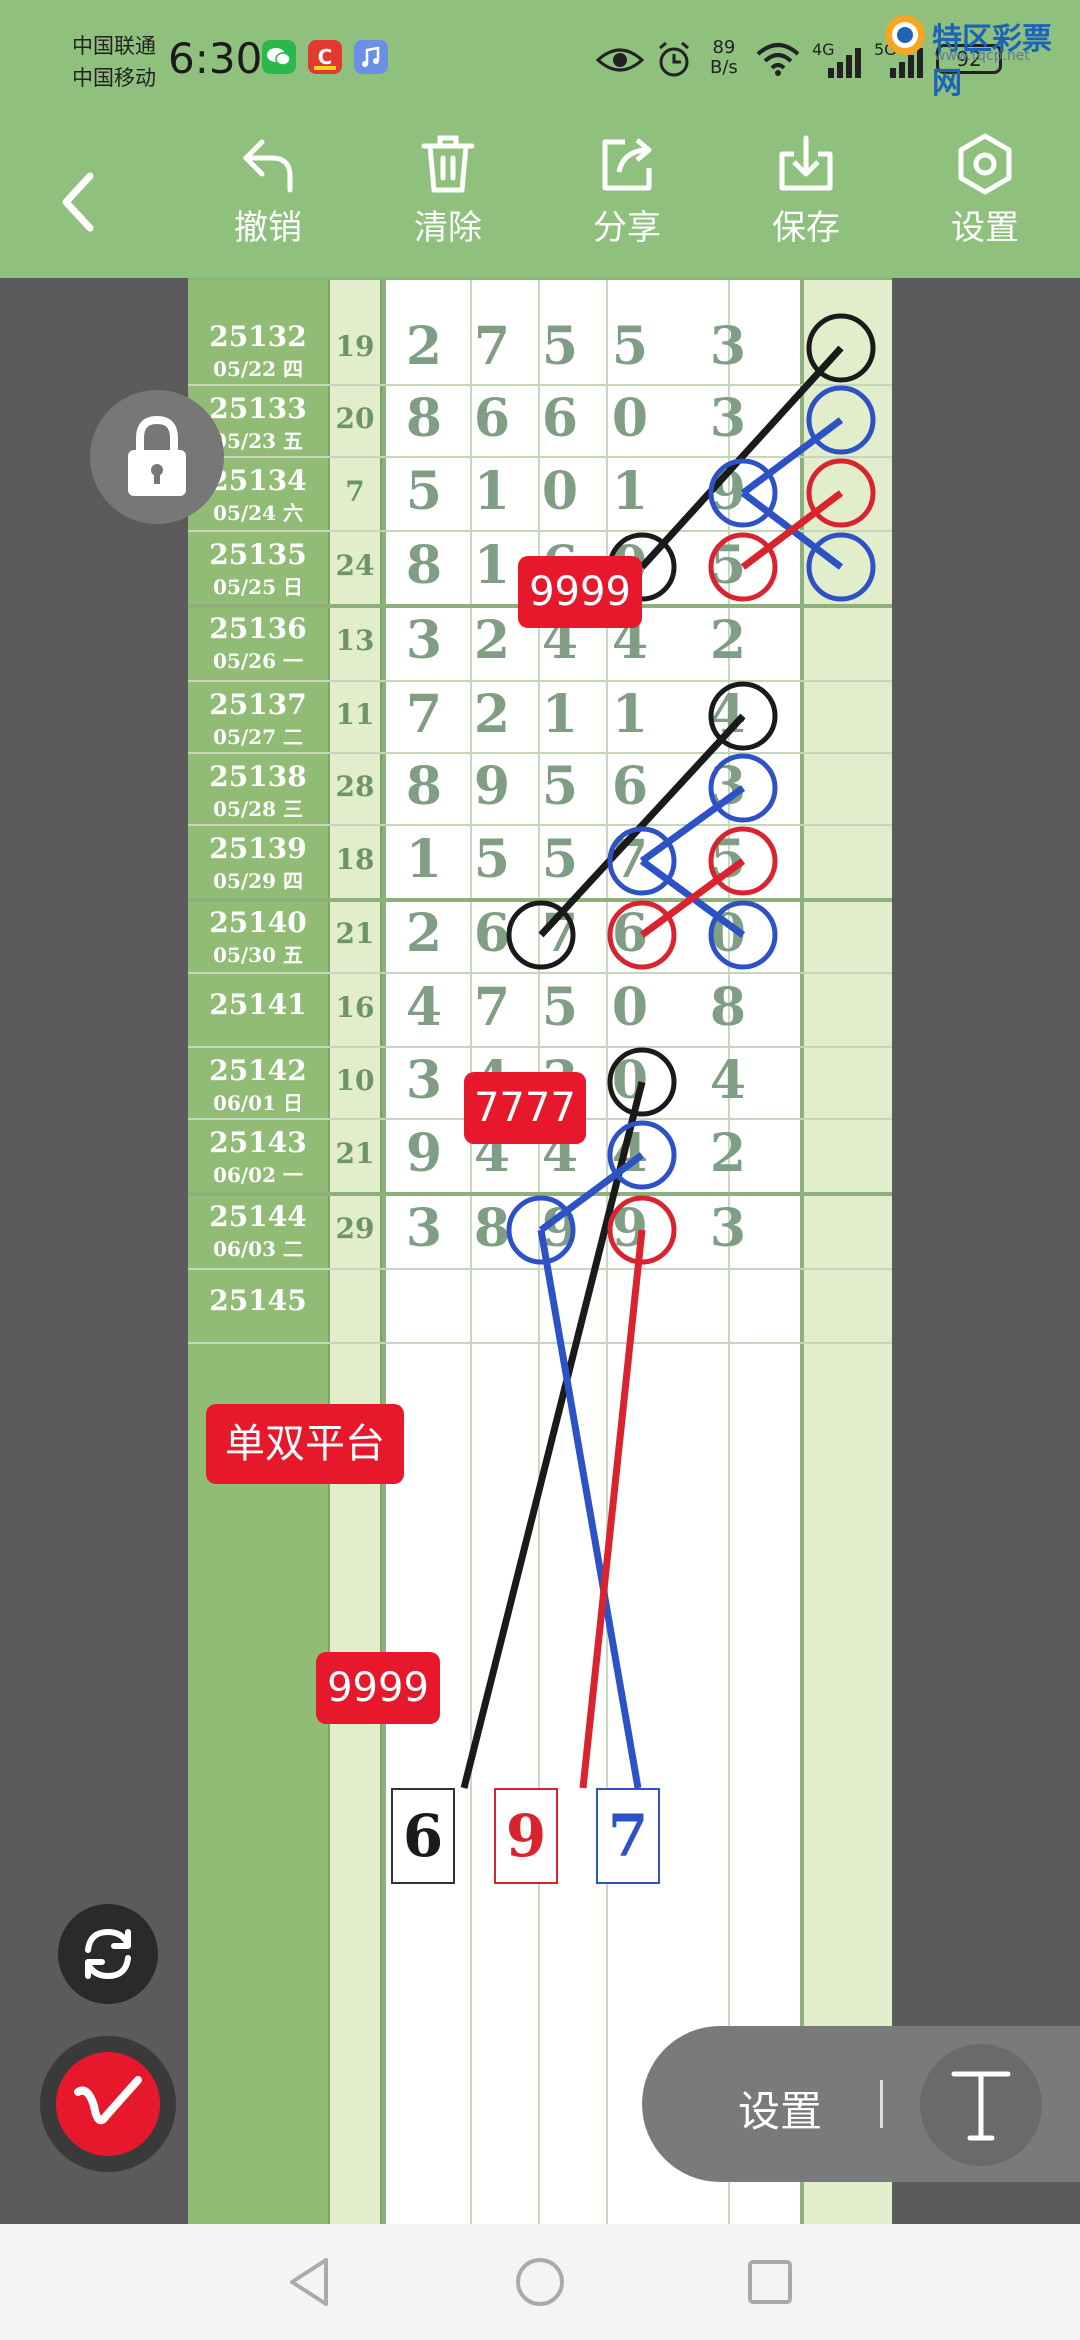  What do you see at coordinates (861, 2104) in the screenshot?
I see `floating-tool-panel: 设置` at bounding box center [861, 2104].